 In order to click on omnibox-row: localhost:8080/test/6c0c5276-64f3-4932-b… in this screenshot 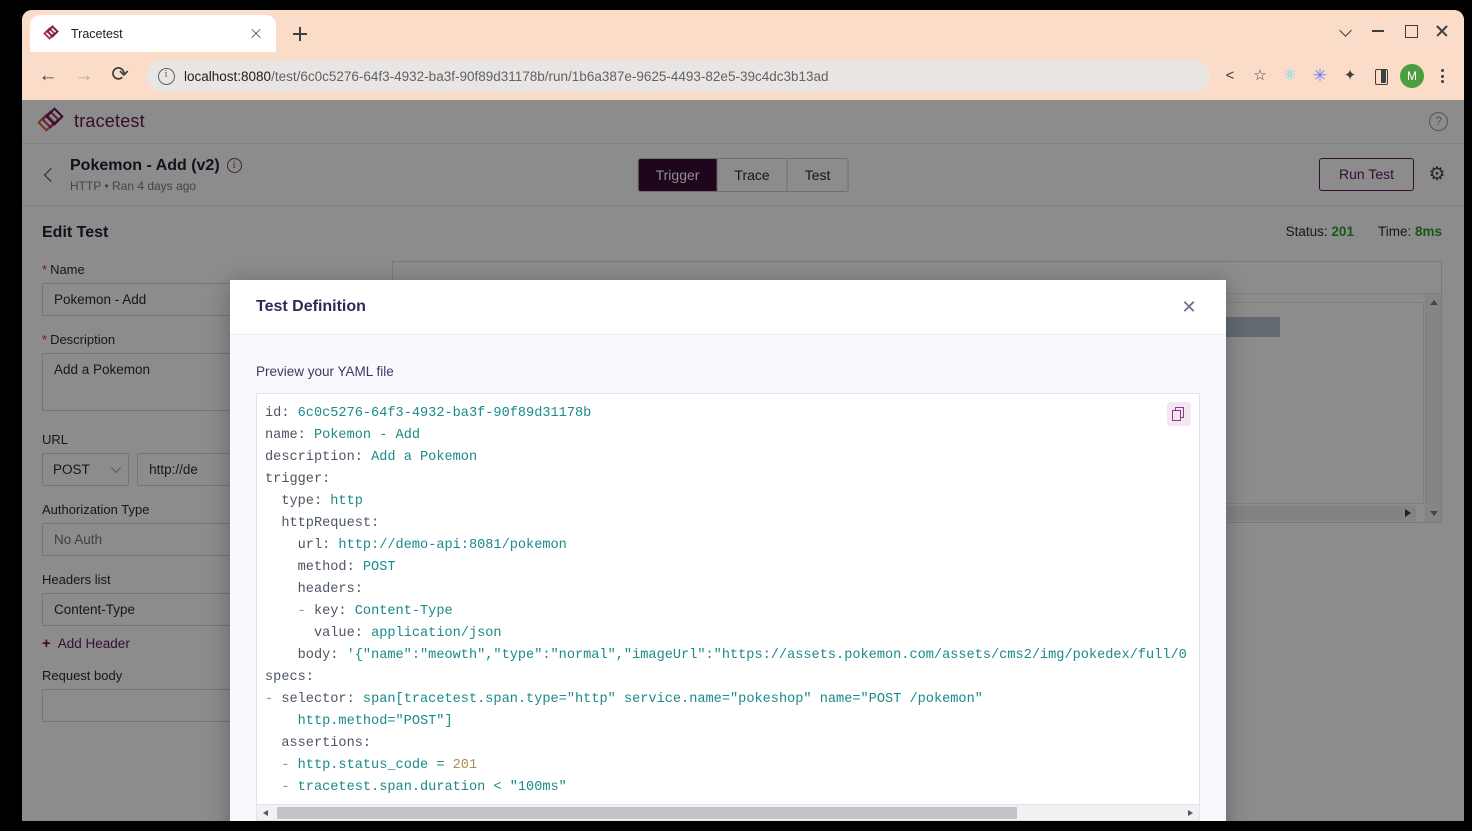, I will do `click(743, 76)`.